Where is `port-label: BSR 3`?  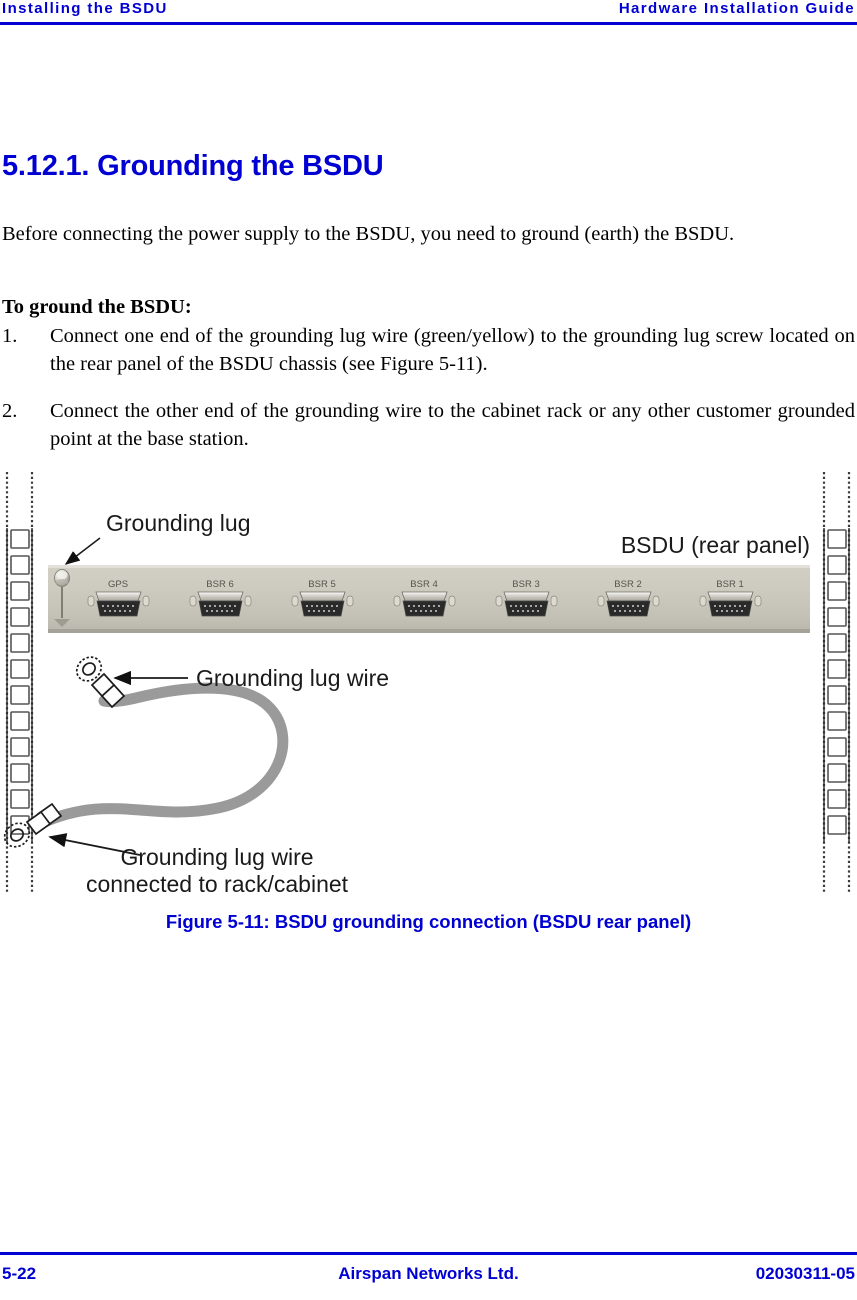
port-label: BSR 3 is located at coordinates (525, 584).